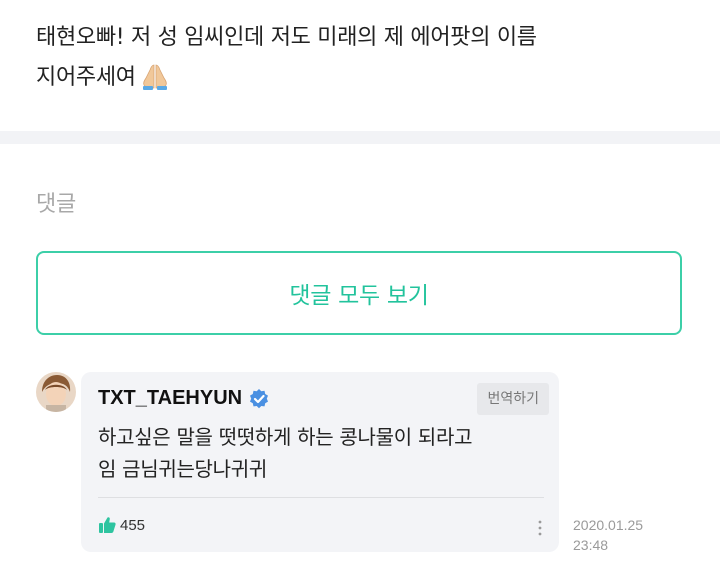 The height and width of the screenshot is (585, 720). I want to click on comment-author: TXT_TAEHYUN, so click(184, 398).